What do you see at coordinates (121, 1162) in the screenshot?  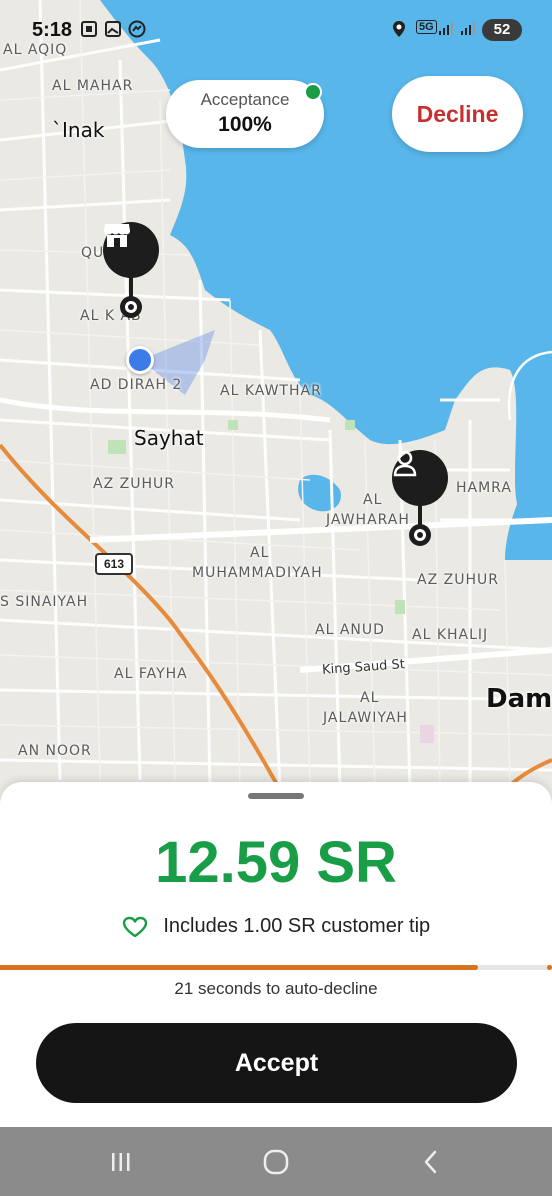 I see `recents-icon` at bounding box center [121, 1162].